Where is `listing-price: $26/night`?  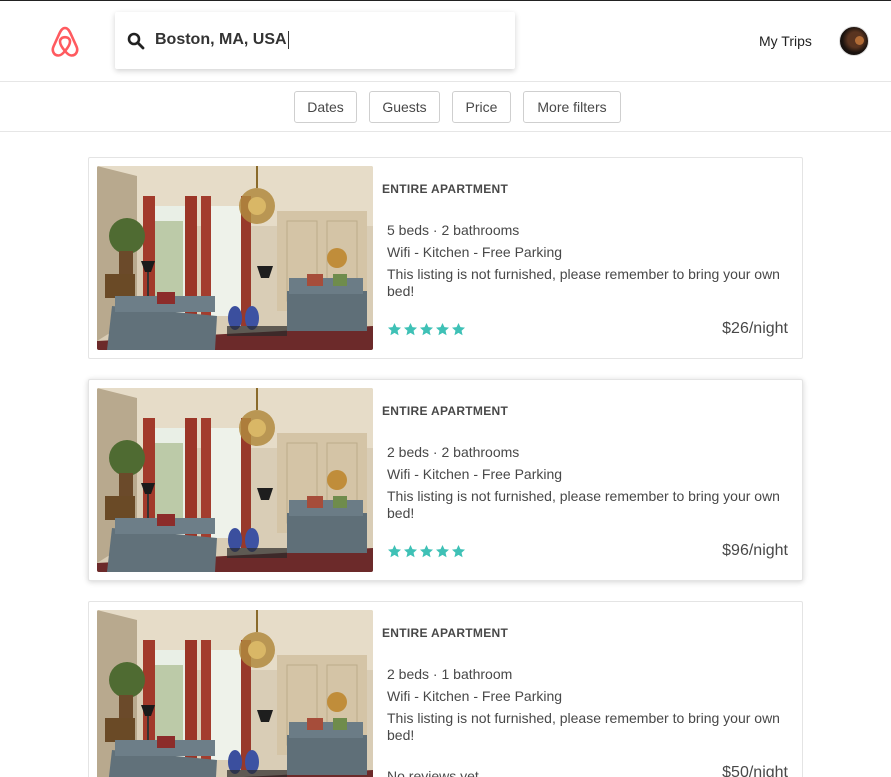
listing-price: $26/night is located at coordinates (755, 328).